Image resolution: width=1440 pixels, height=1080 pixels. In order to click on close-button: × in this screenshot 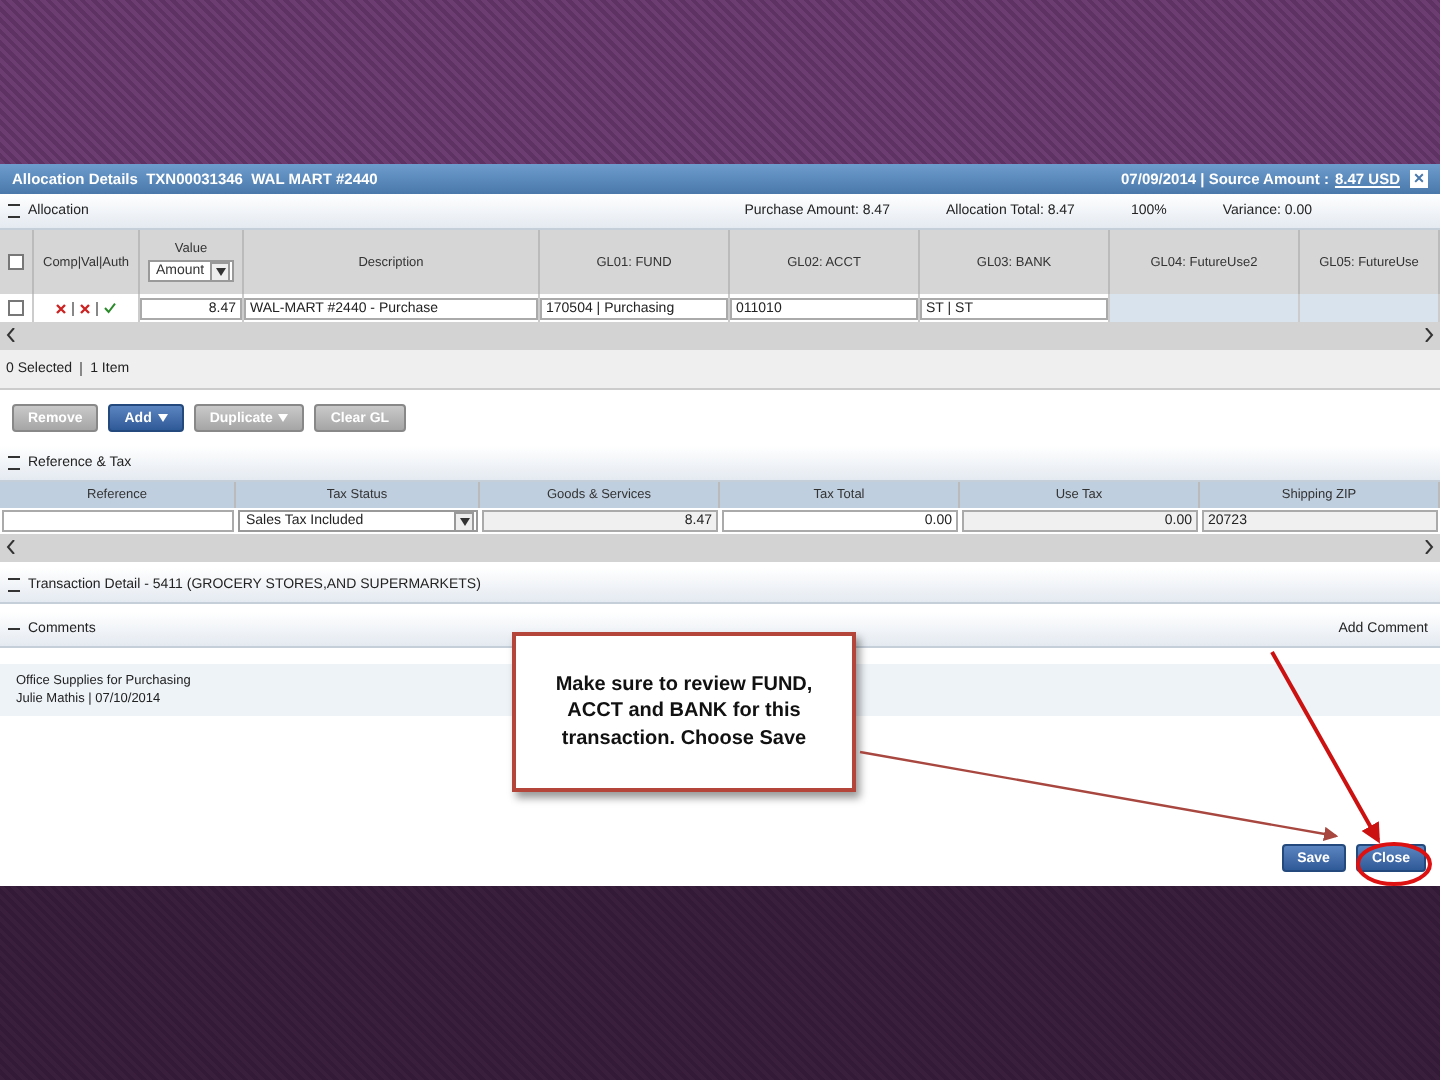, I will do `click(1419, 179)`.